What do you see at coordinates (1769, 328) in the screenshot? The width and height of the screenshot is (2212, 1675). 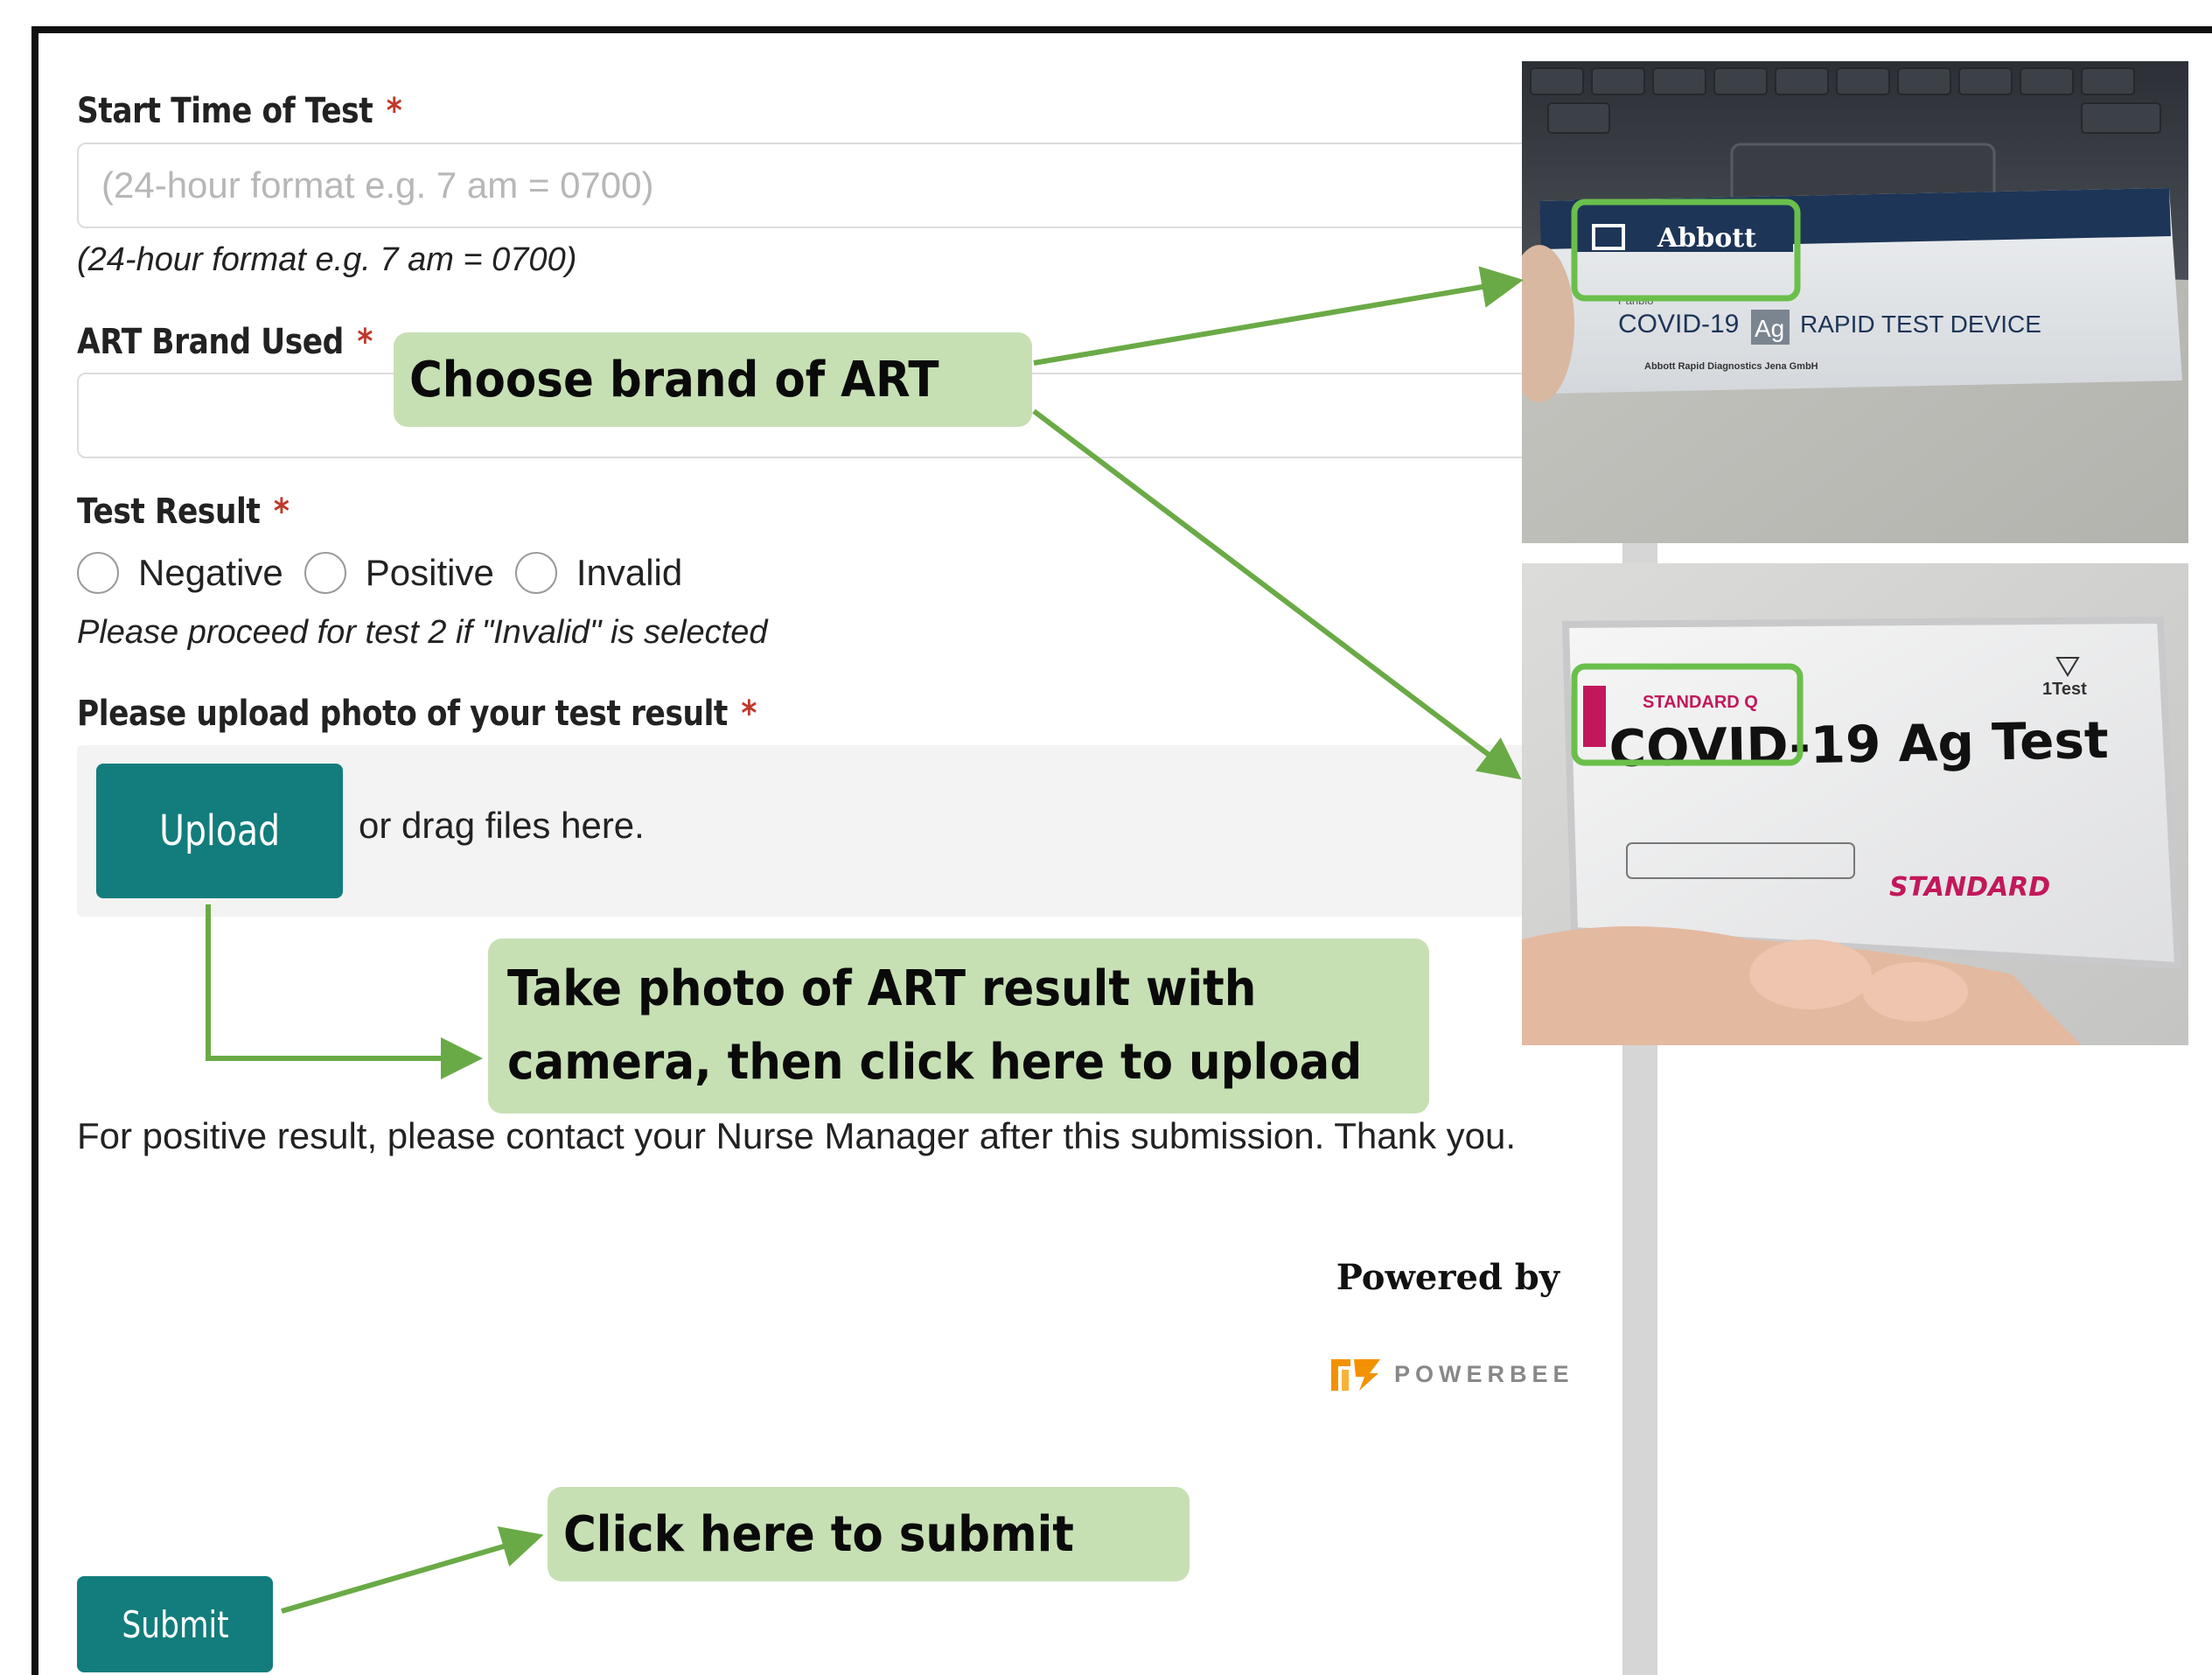 I see `abbott-ag-text: Ag` at bounding box center [1769, 328].